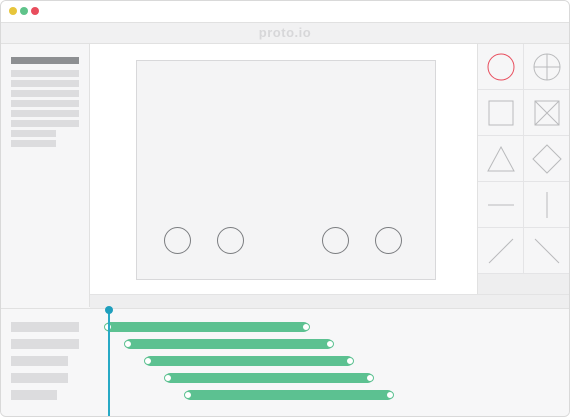  I want to click on diagonal-line-down-icon, so click(547, 251).